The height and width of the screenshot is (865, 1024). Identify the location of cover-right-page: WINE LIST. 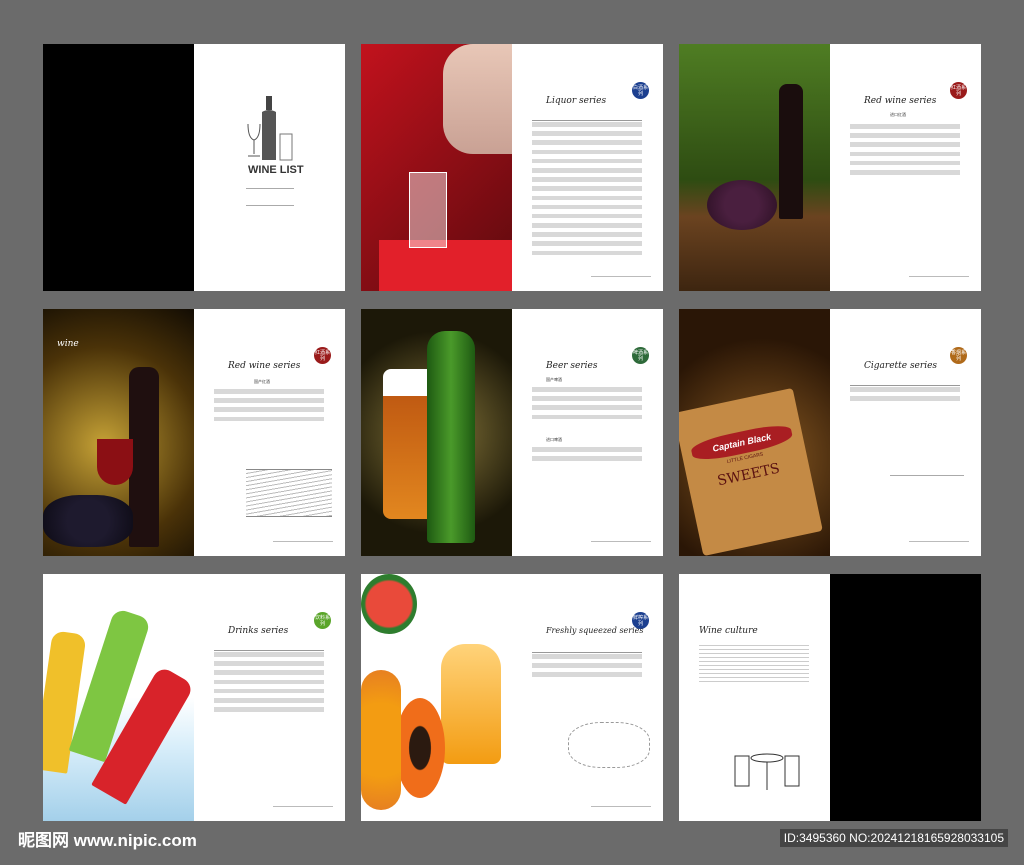
(269, 167).